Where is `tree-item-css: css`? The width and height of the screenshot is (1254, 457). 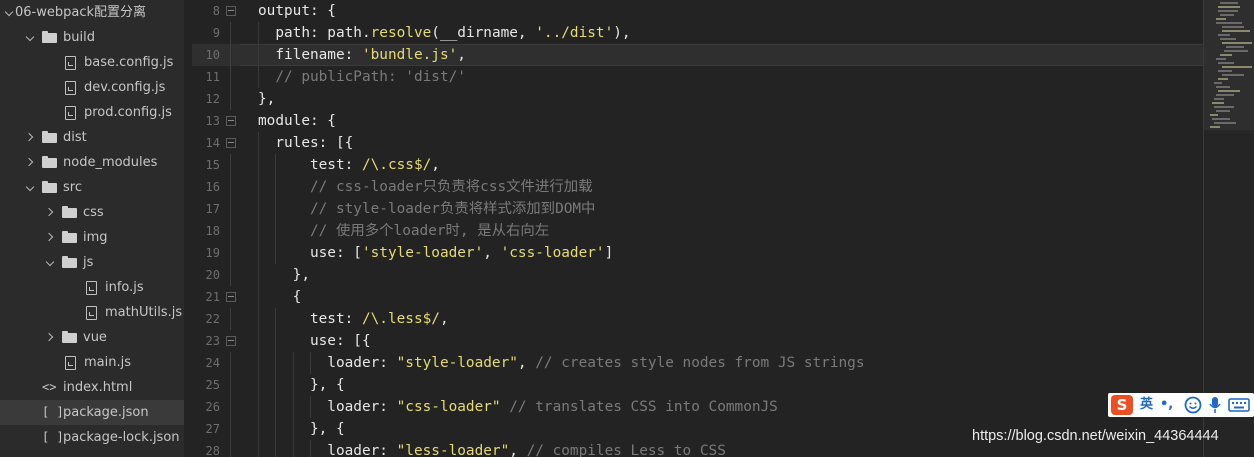
tree-item-css: css is located at coordinates (92, 212).